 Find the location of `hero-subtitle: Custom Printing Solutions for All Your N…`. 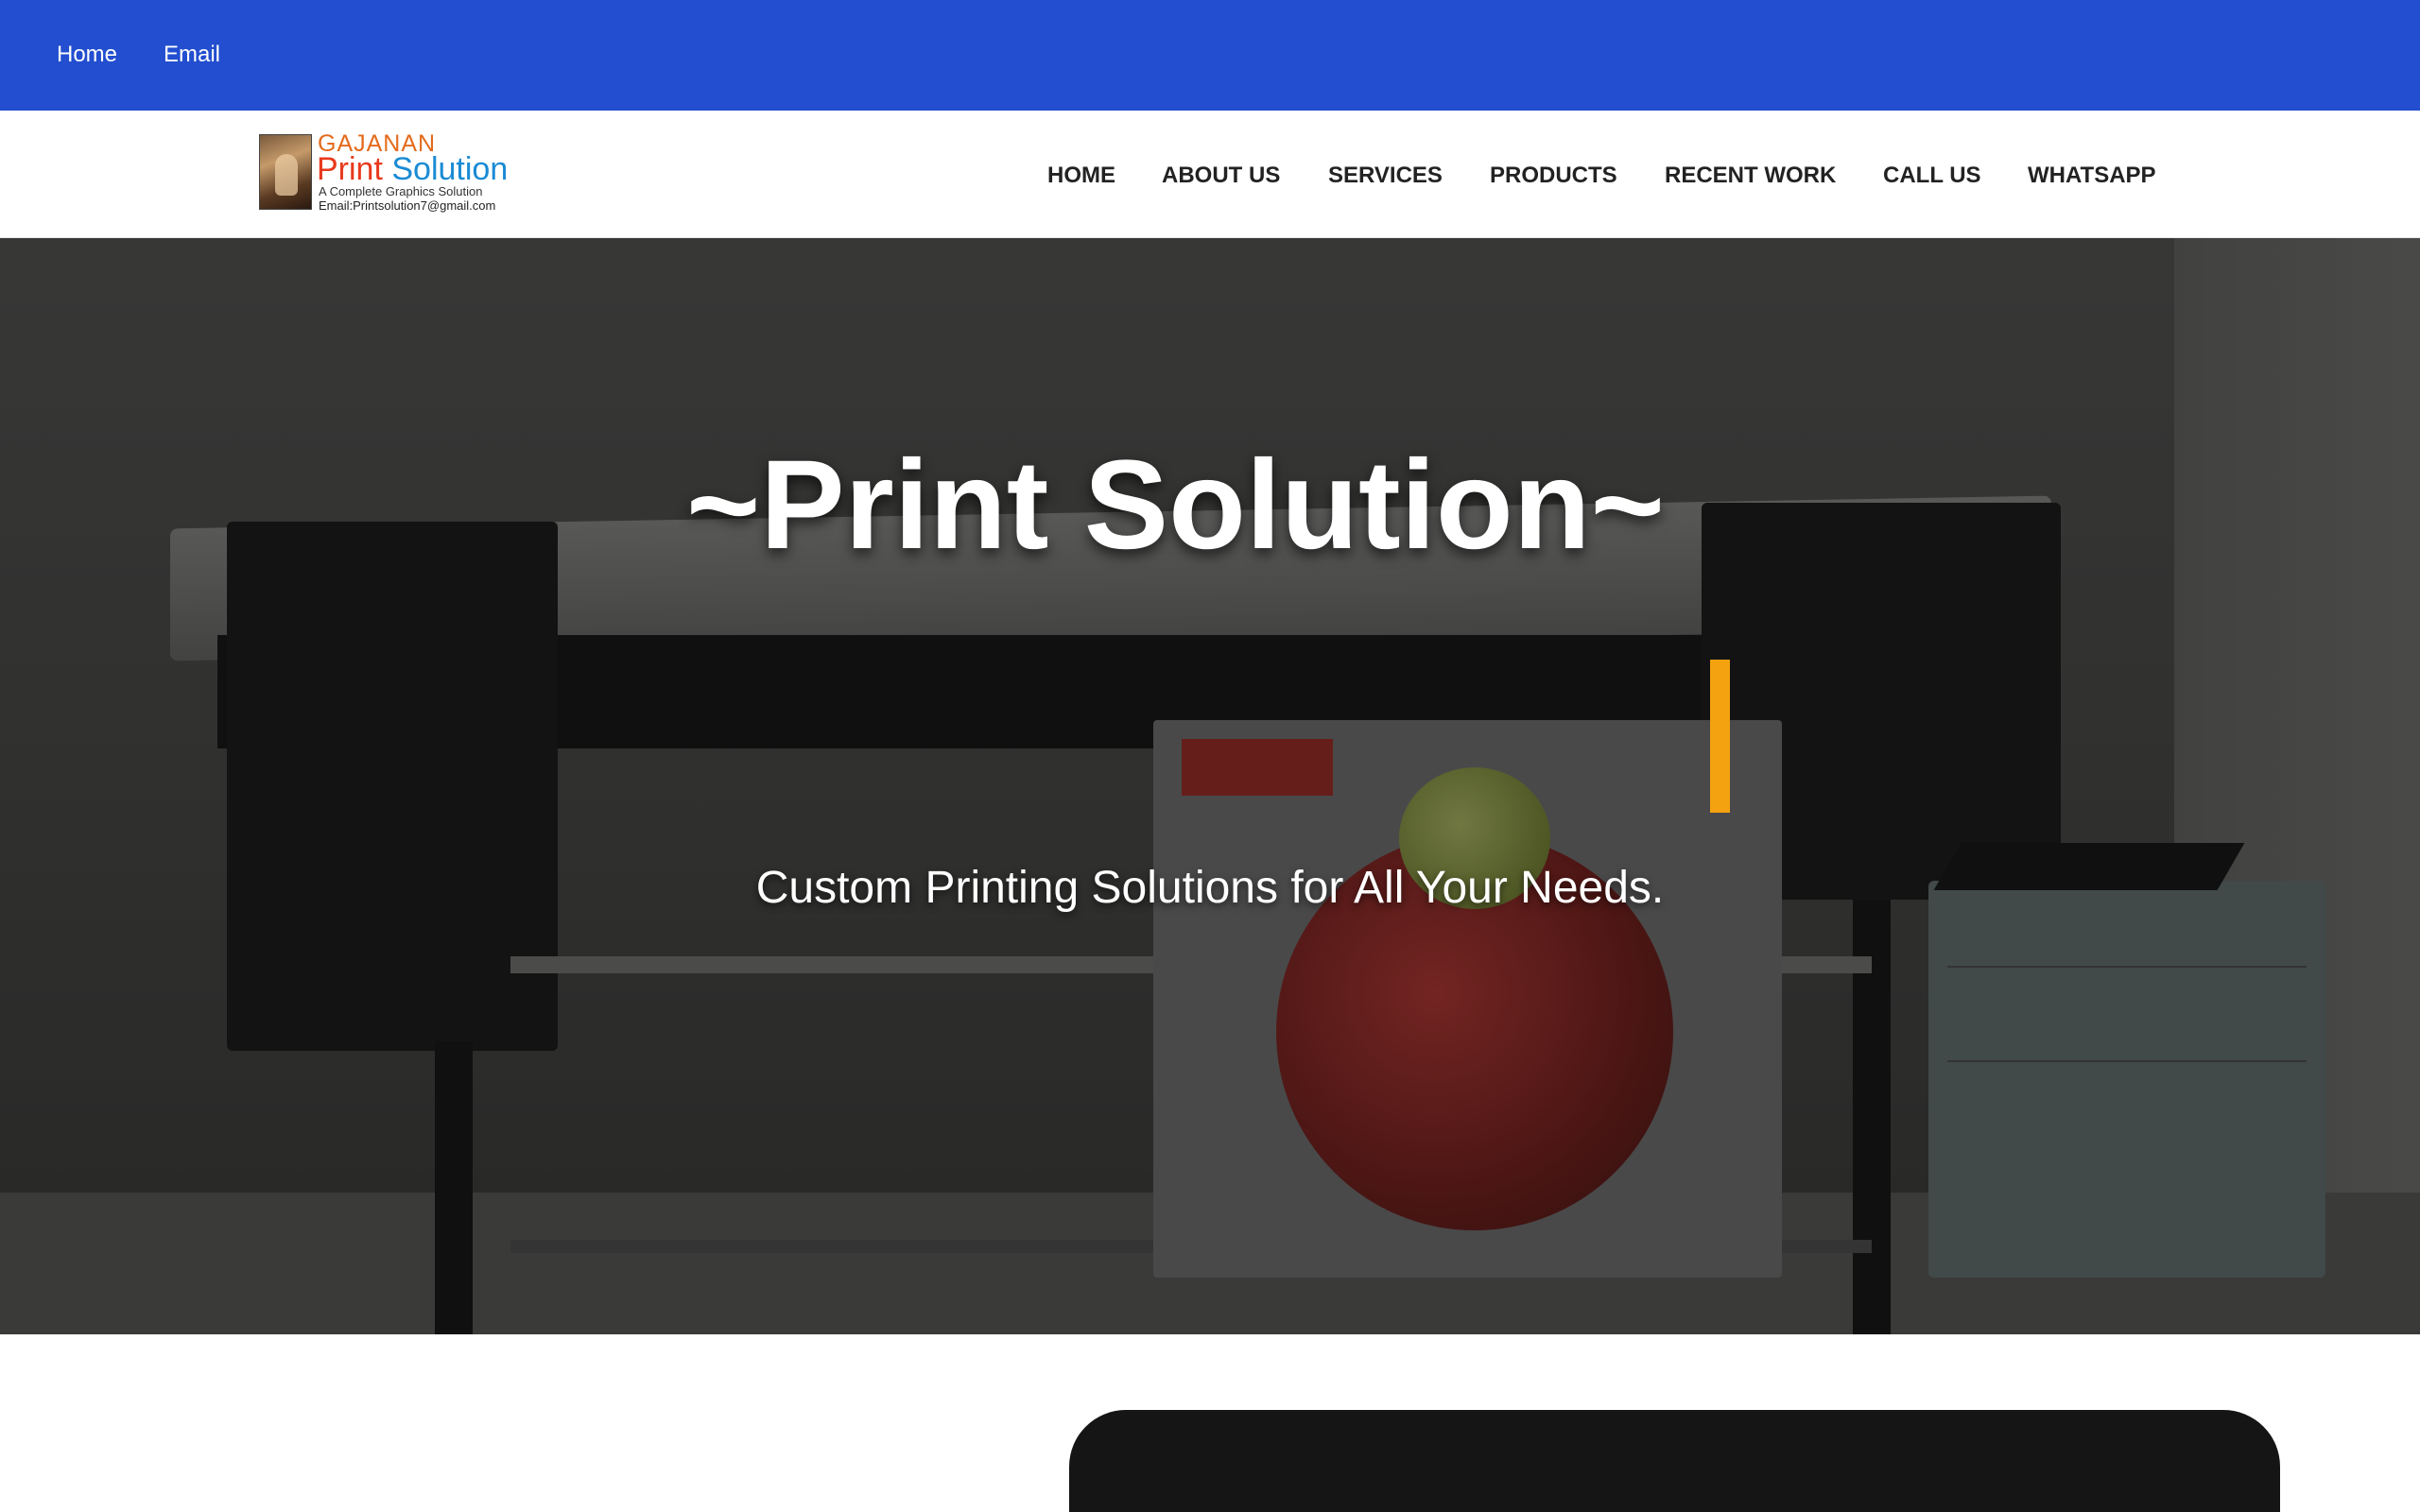

hero-subtitle: Custom Printing Solutions for All Your N… is located at coordinates (1210, 888).